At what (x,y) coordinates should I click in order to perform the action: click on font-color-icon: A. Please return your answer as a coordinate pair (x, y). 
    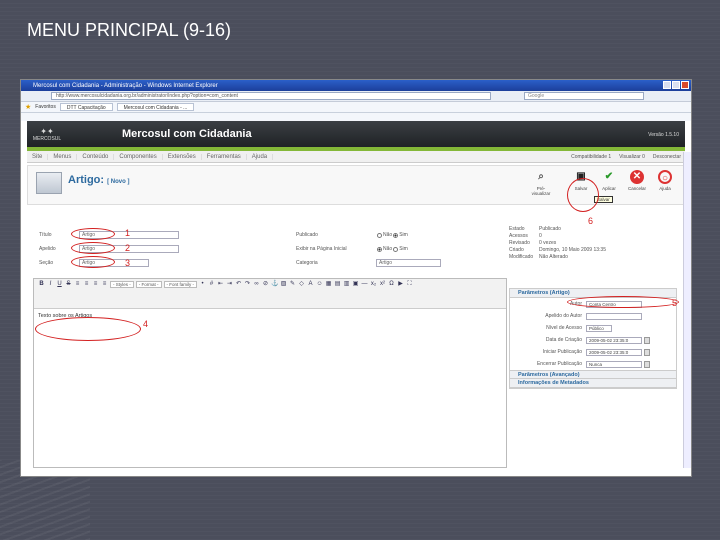
    Looking at the image, I should click on (310, 284).